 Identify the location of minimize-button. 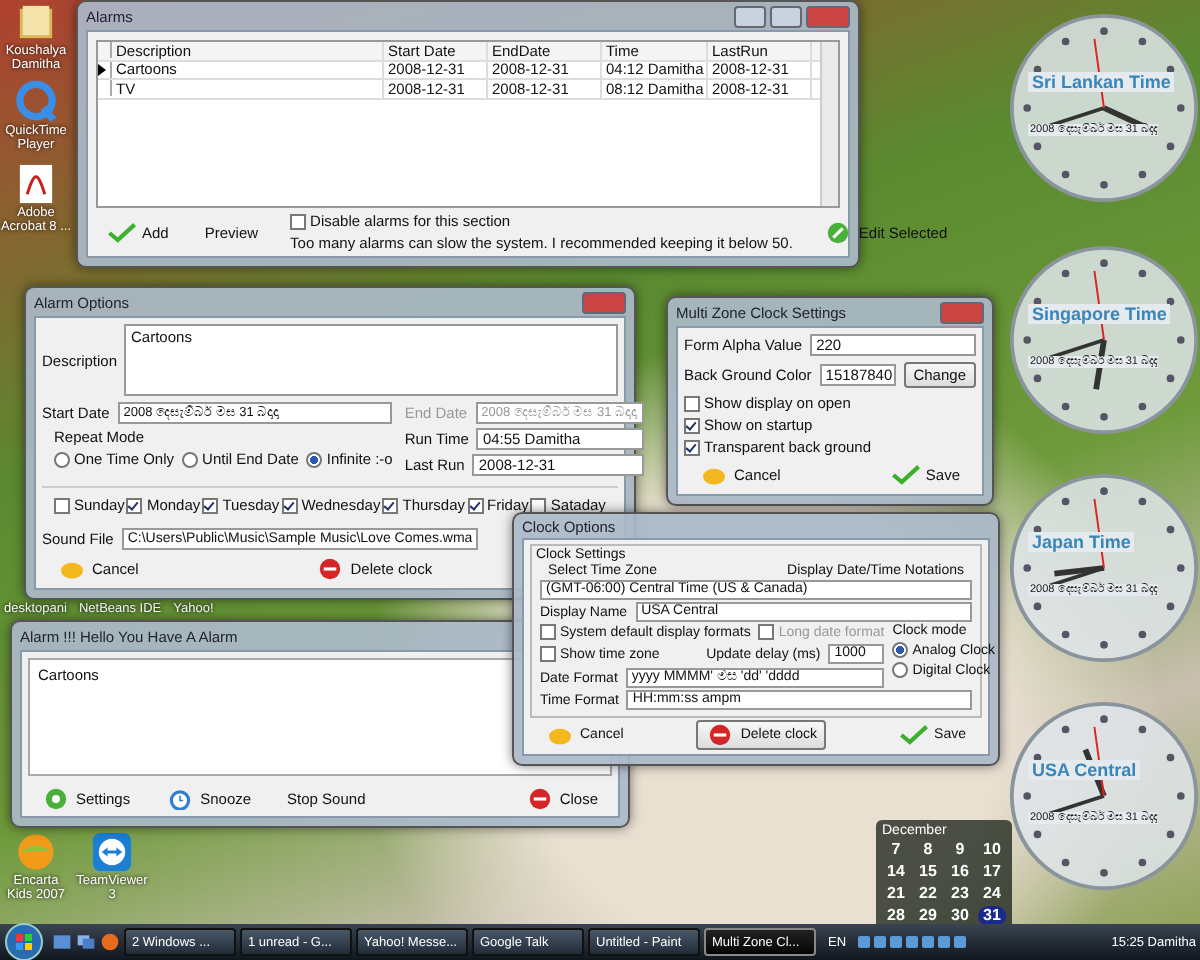
(750, 16).